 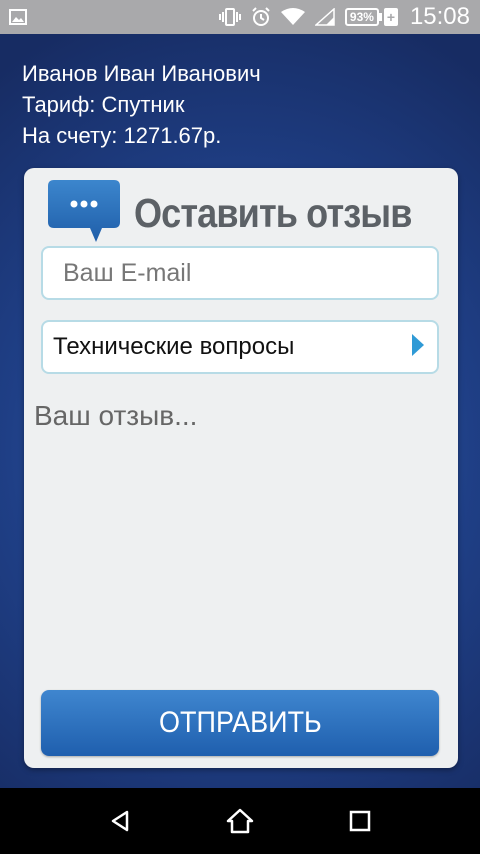 I want to click on submit-button: ОТПРАВИТЬ, so click(x=240, y=723).